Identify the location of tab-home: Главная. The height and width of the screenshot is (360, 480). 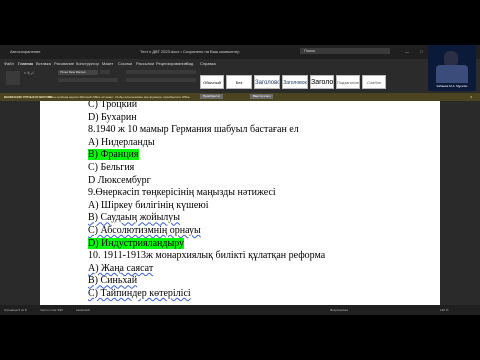
(25, 63).